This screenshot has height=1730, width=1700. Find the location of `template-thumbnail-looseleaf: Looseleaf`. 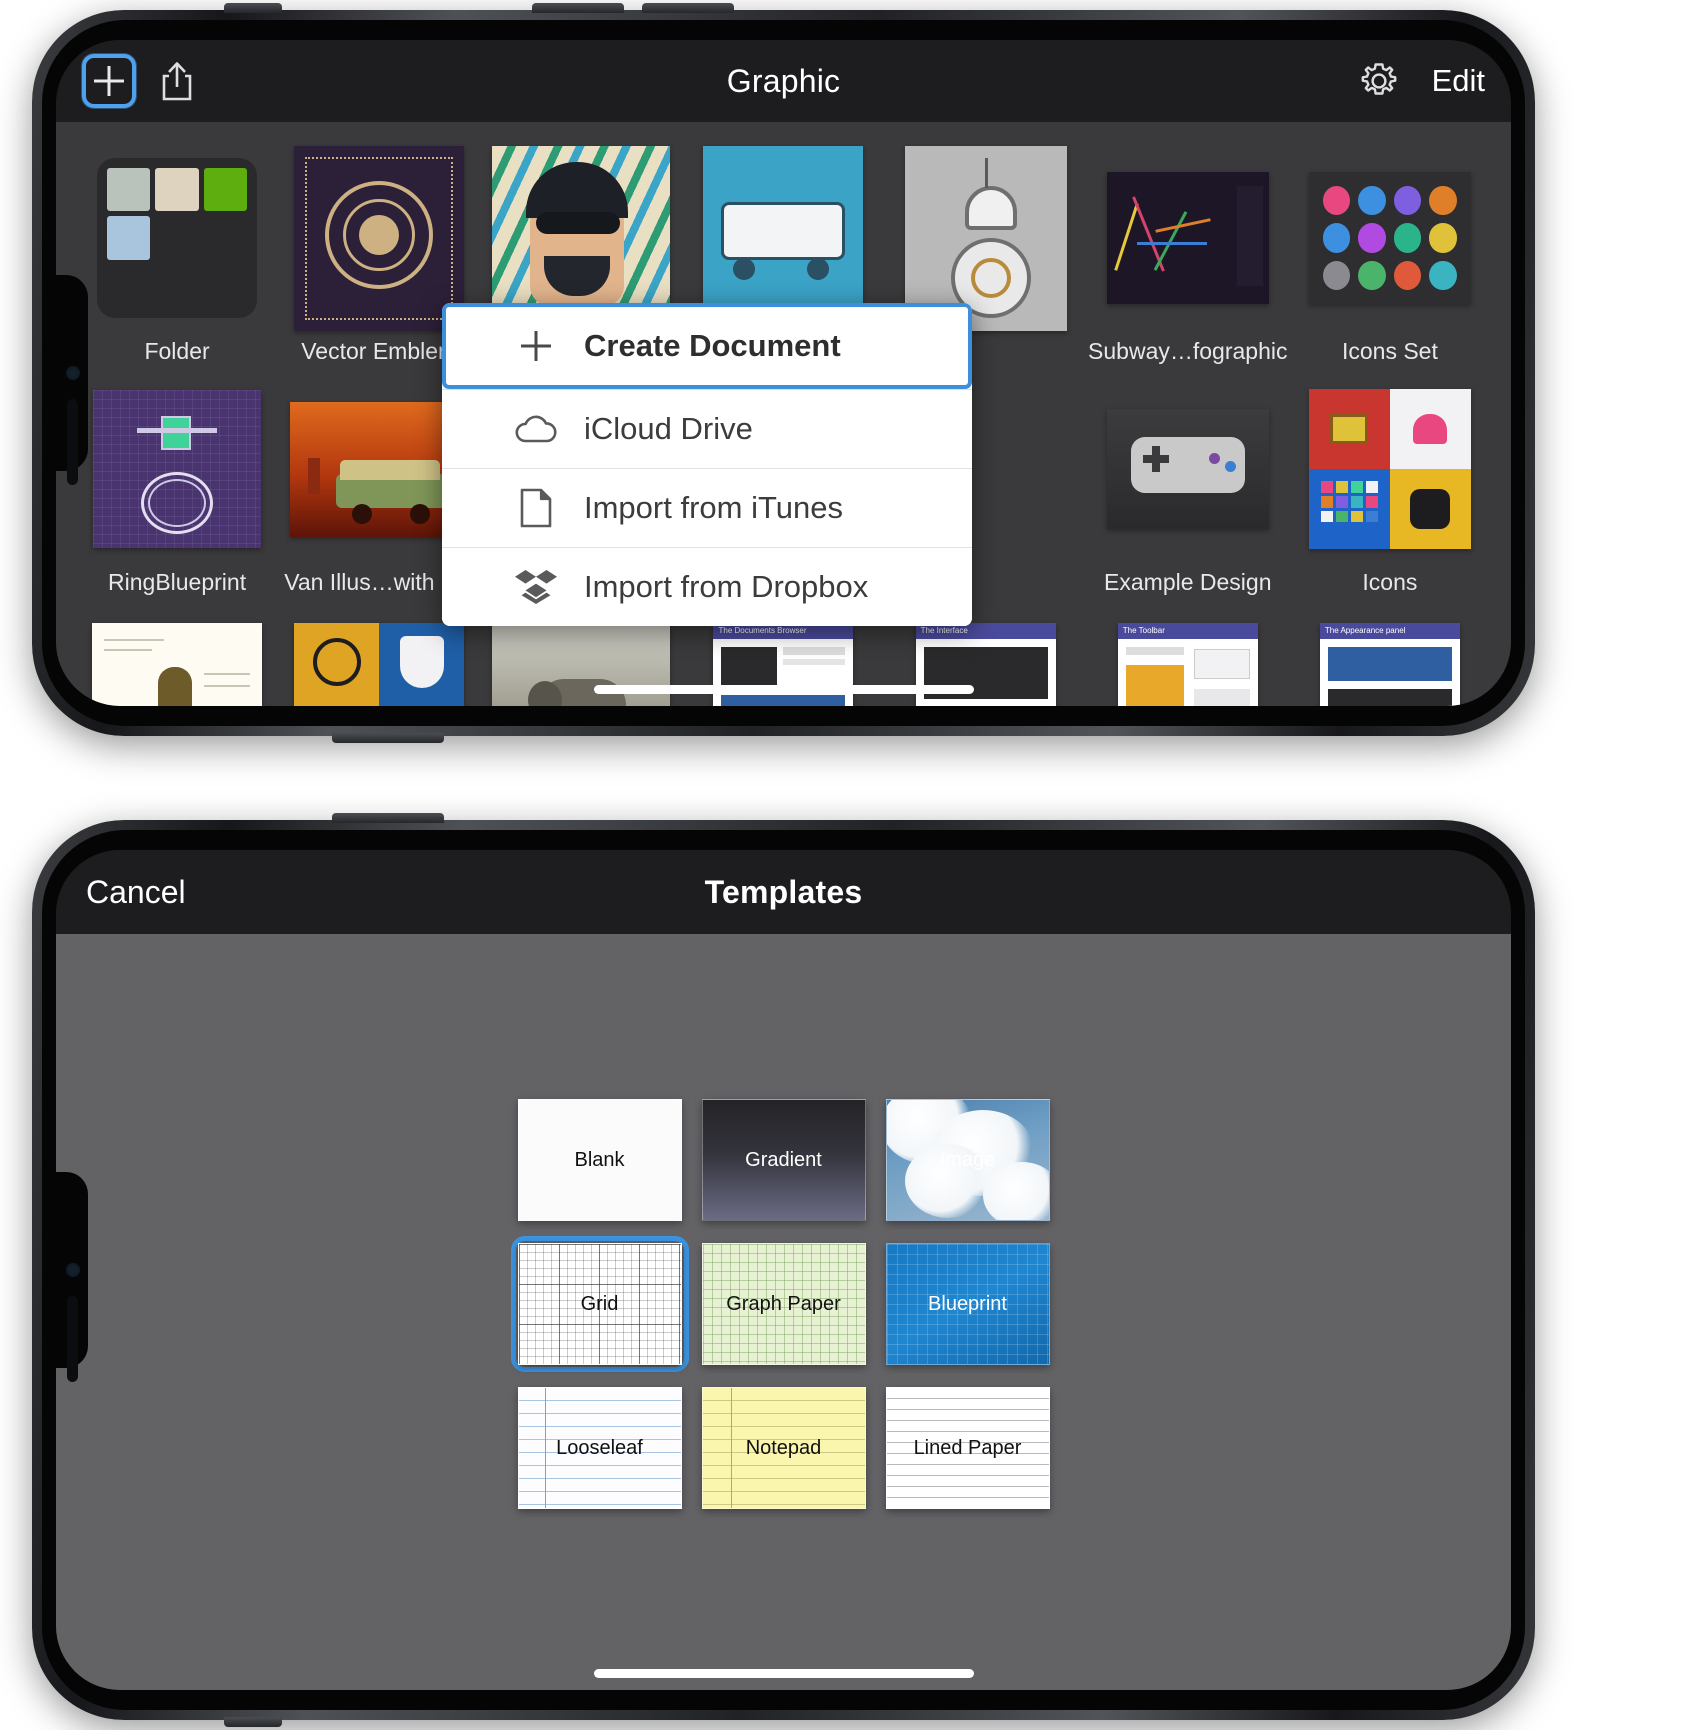

template-thumbnail-looseleaf: Looseleaf is located at coordinates (599, 1448).